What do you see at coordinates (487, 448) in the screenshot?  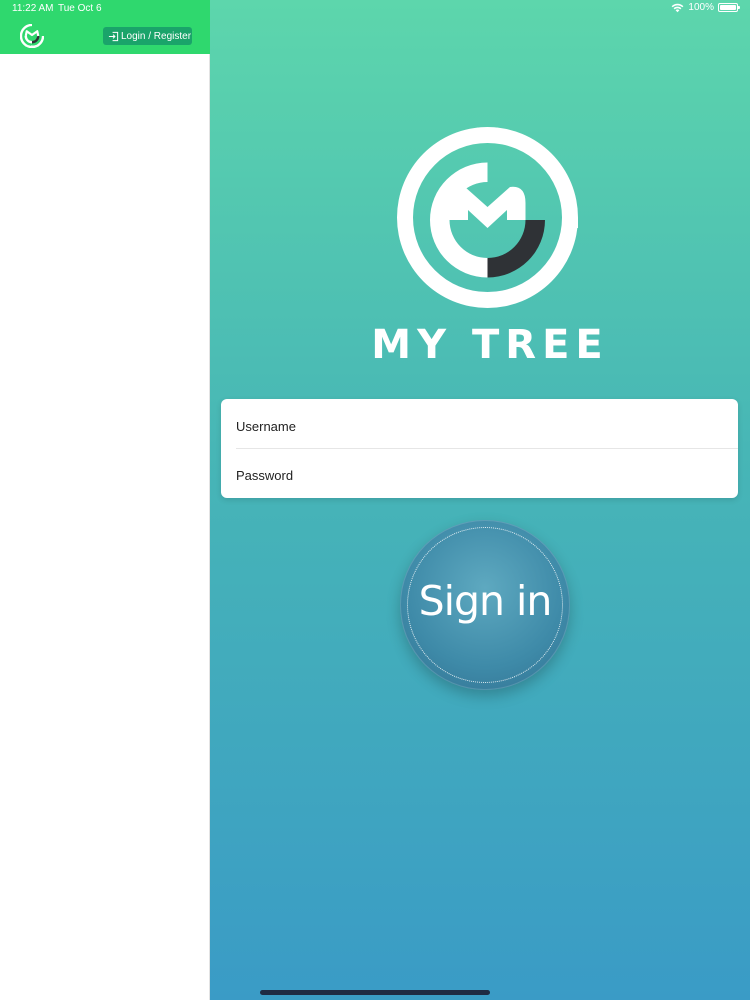 I see `field-divider` at bounding box center [487, 448].